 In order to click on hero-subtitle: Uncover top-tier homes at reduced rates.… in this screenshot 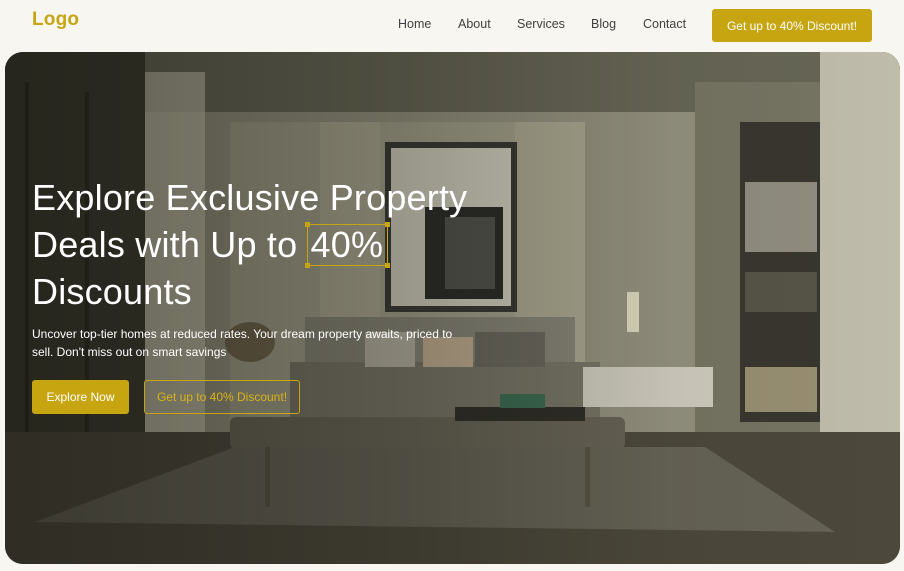, I will do `click(242, 343)`.